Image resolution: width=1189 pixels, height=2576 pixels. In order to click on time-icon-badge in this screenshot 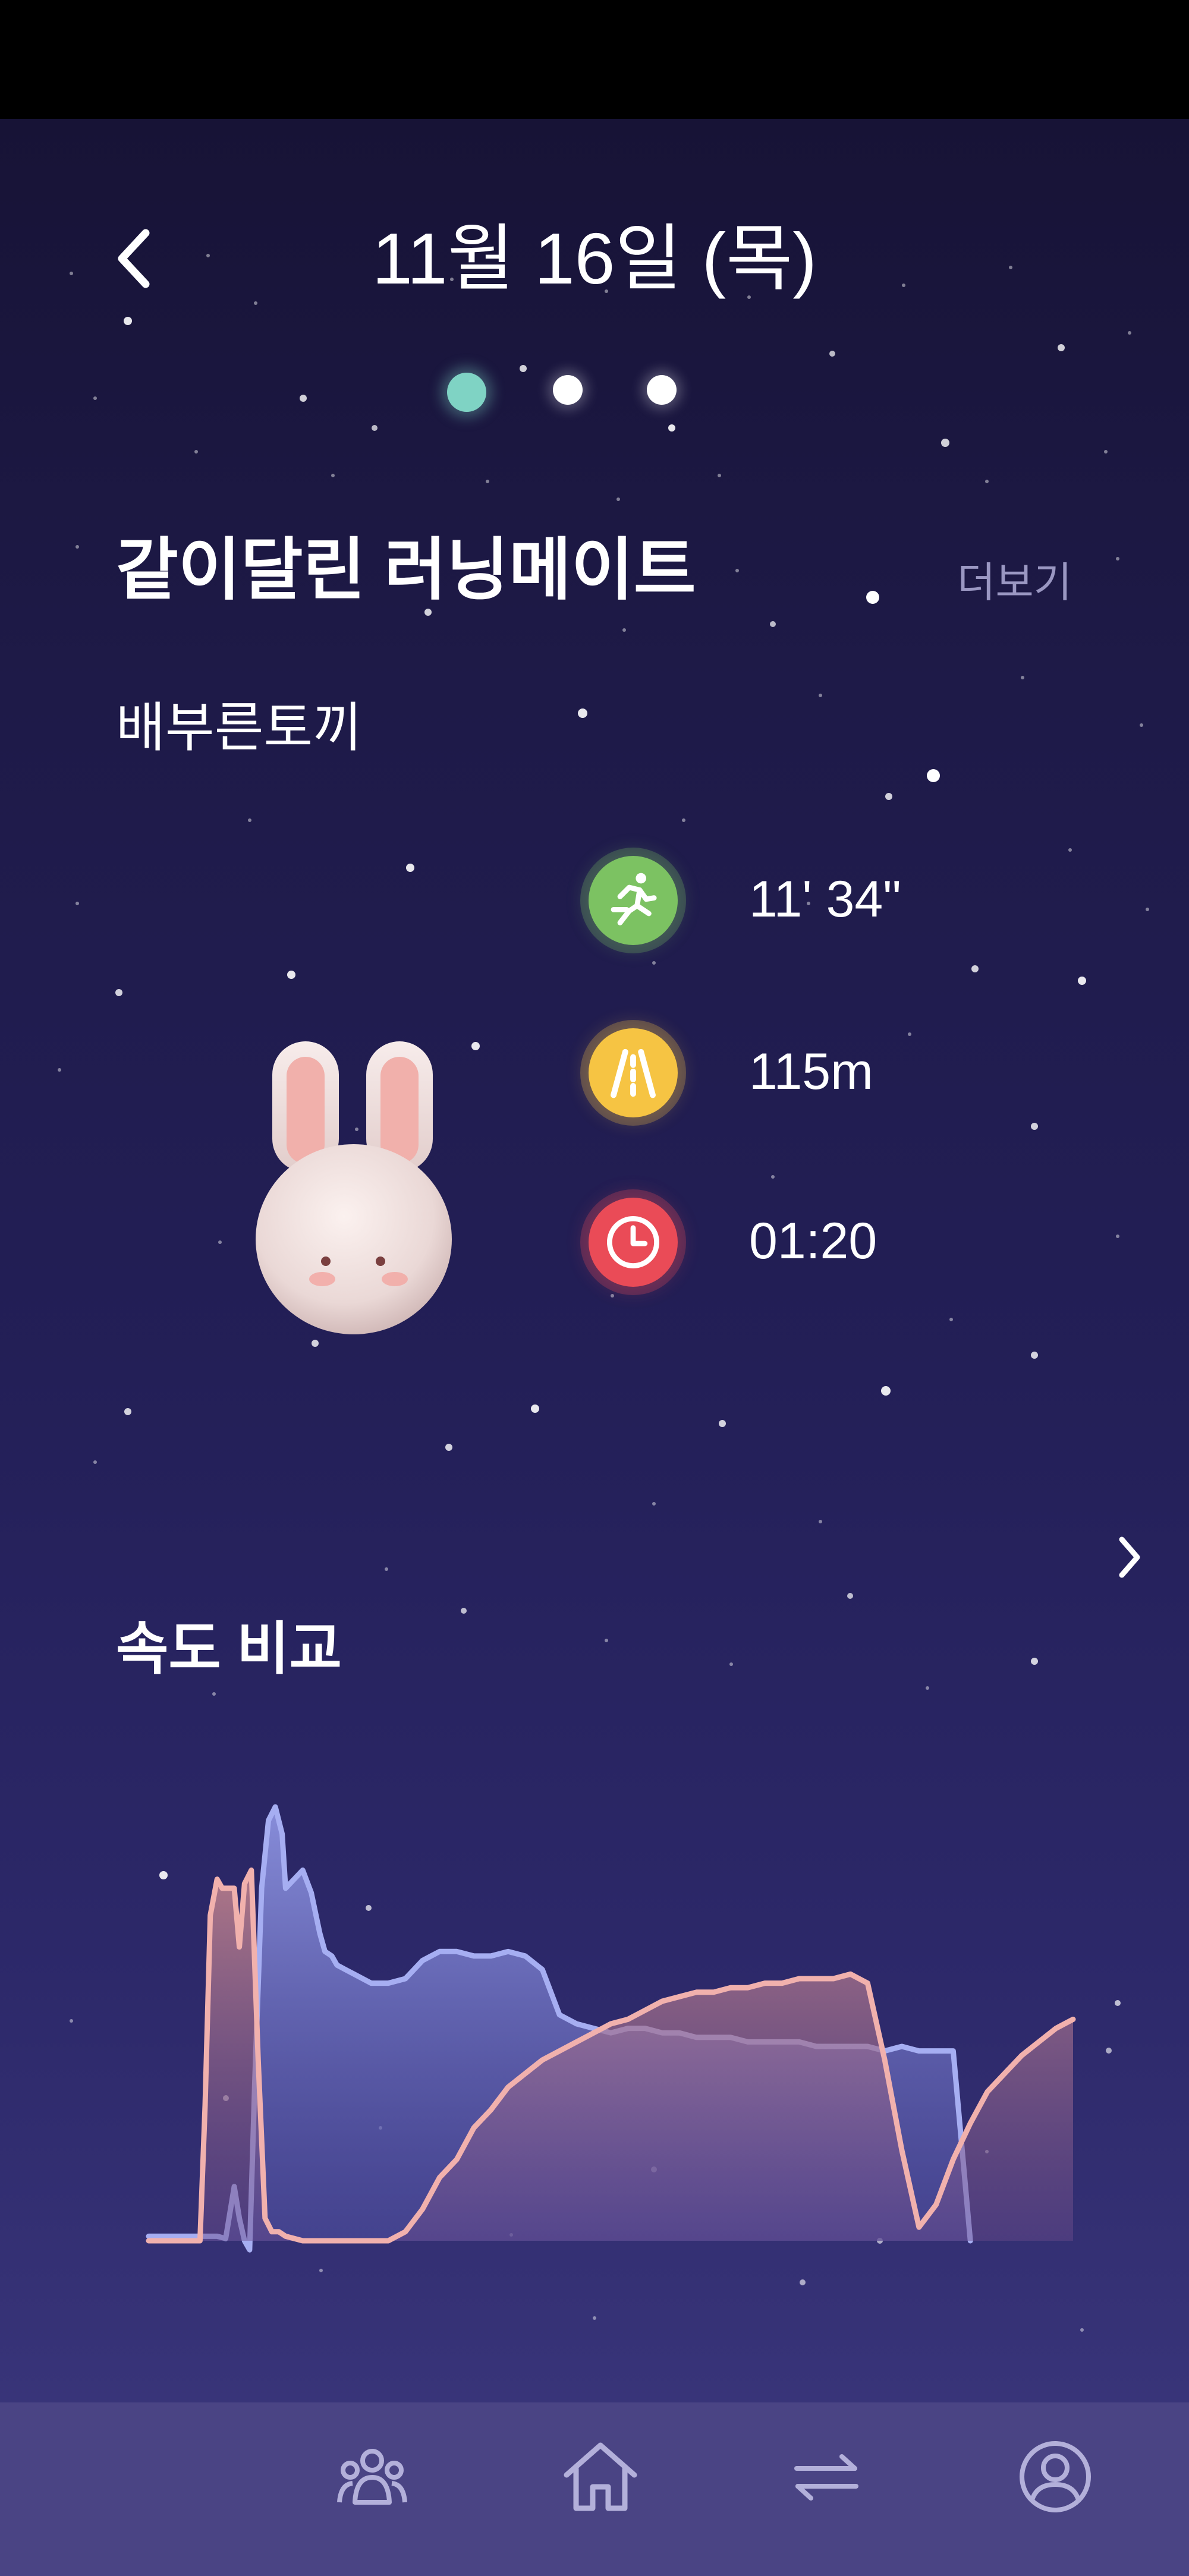, I will do `click(634, 1242)`.